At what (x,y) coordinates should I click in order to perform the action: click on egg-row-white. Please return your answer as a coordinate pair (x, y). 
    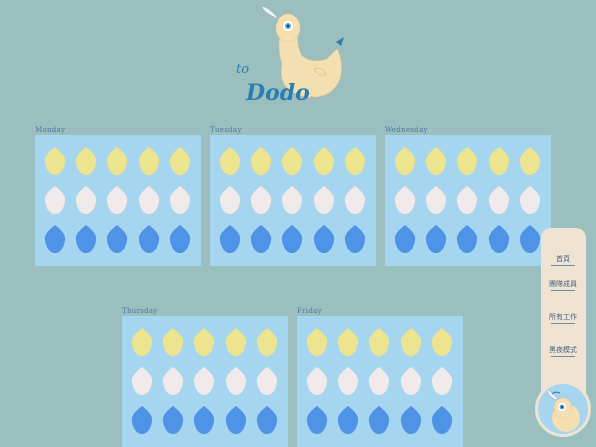
    Looking at the image, I should click on (205, 382).